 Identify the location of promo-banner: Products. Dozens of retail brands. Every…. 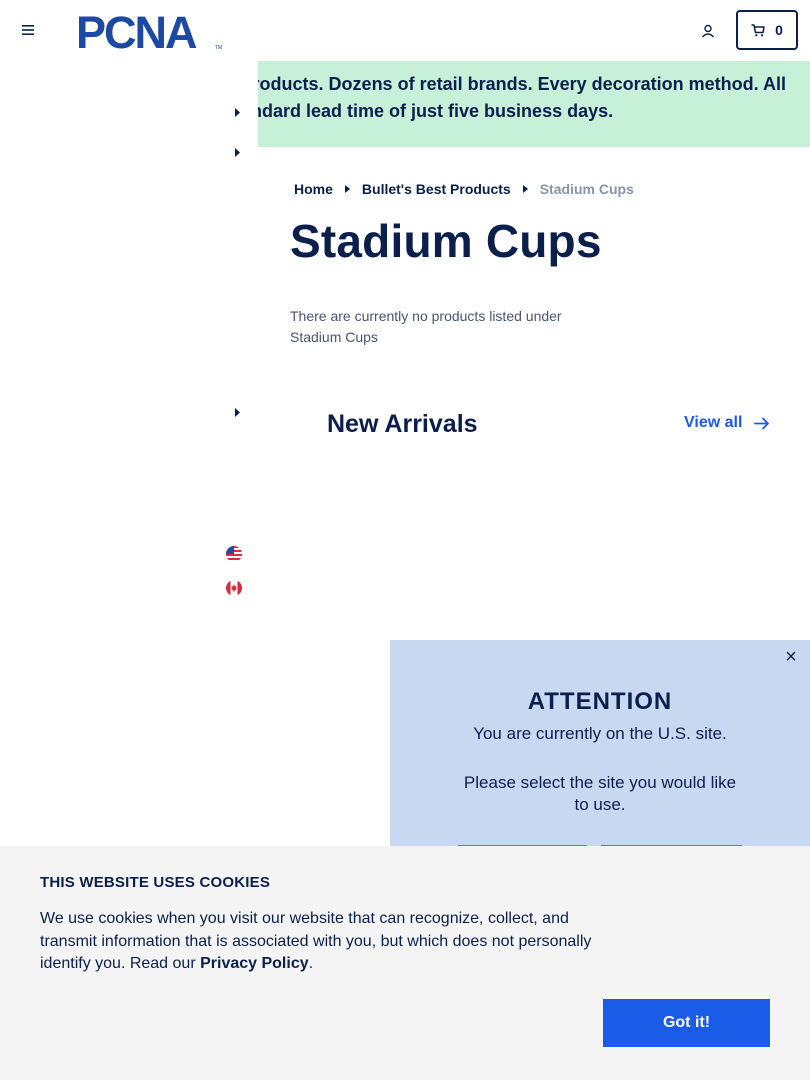
(534, 104).